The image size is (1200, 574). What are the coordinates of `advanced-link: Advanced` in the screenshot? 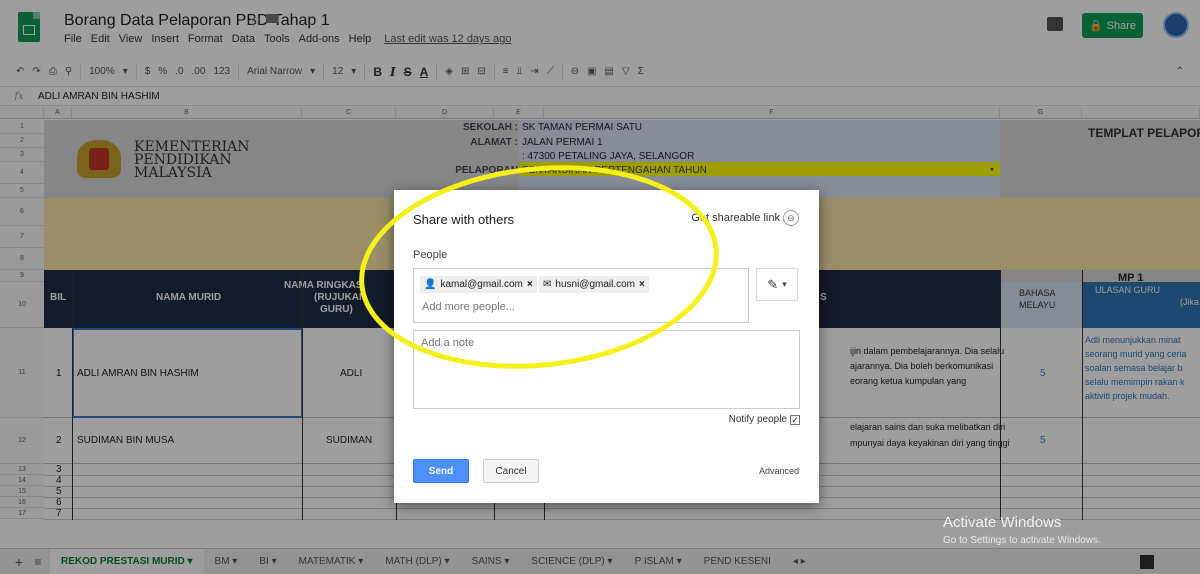 It's located at (779, 471).